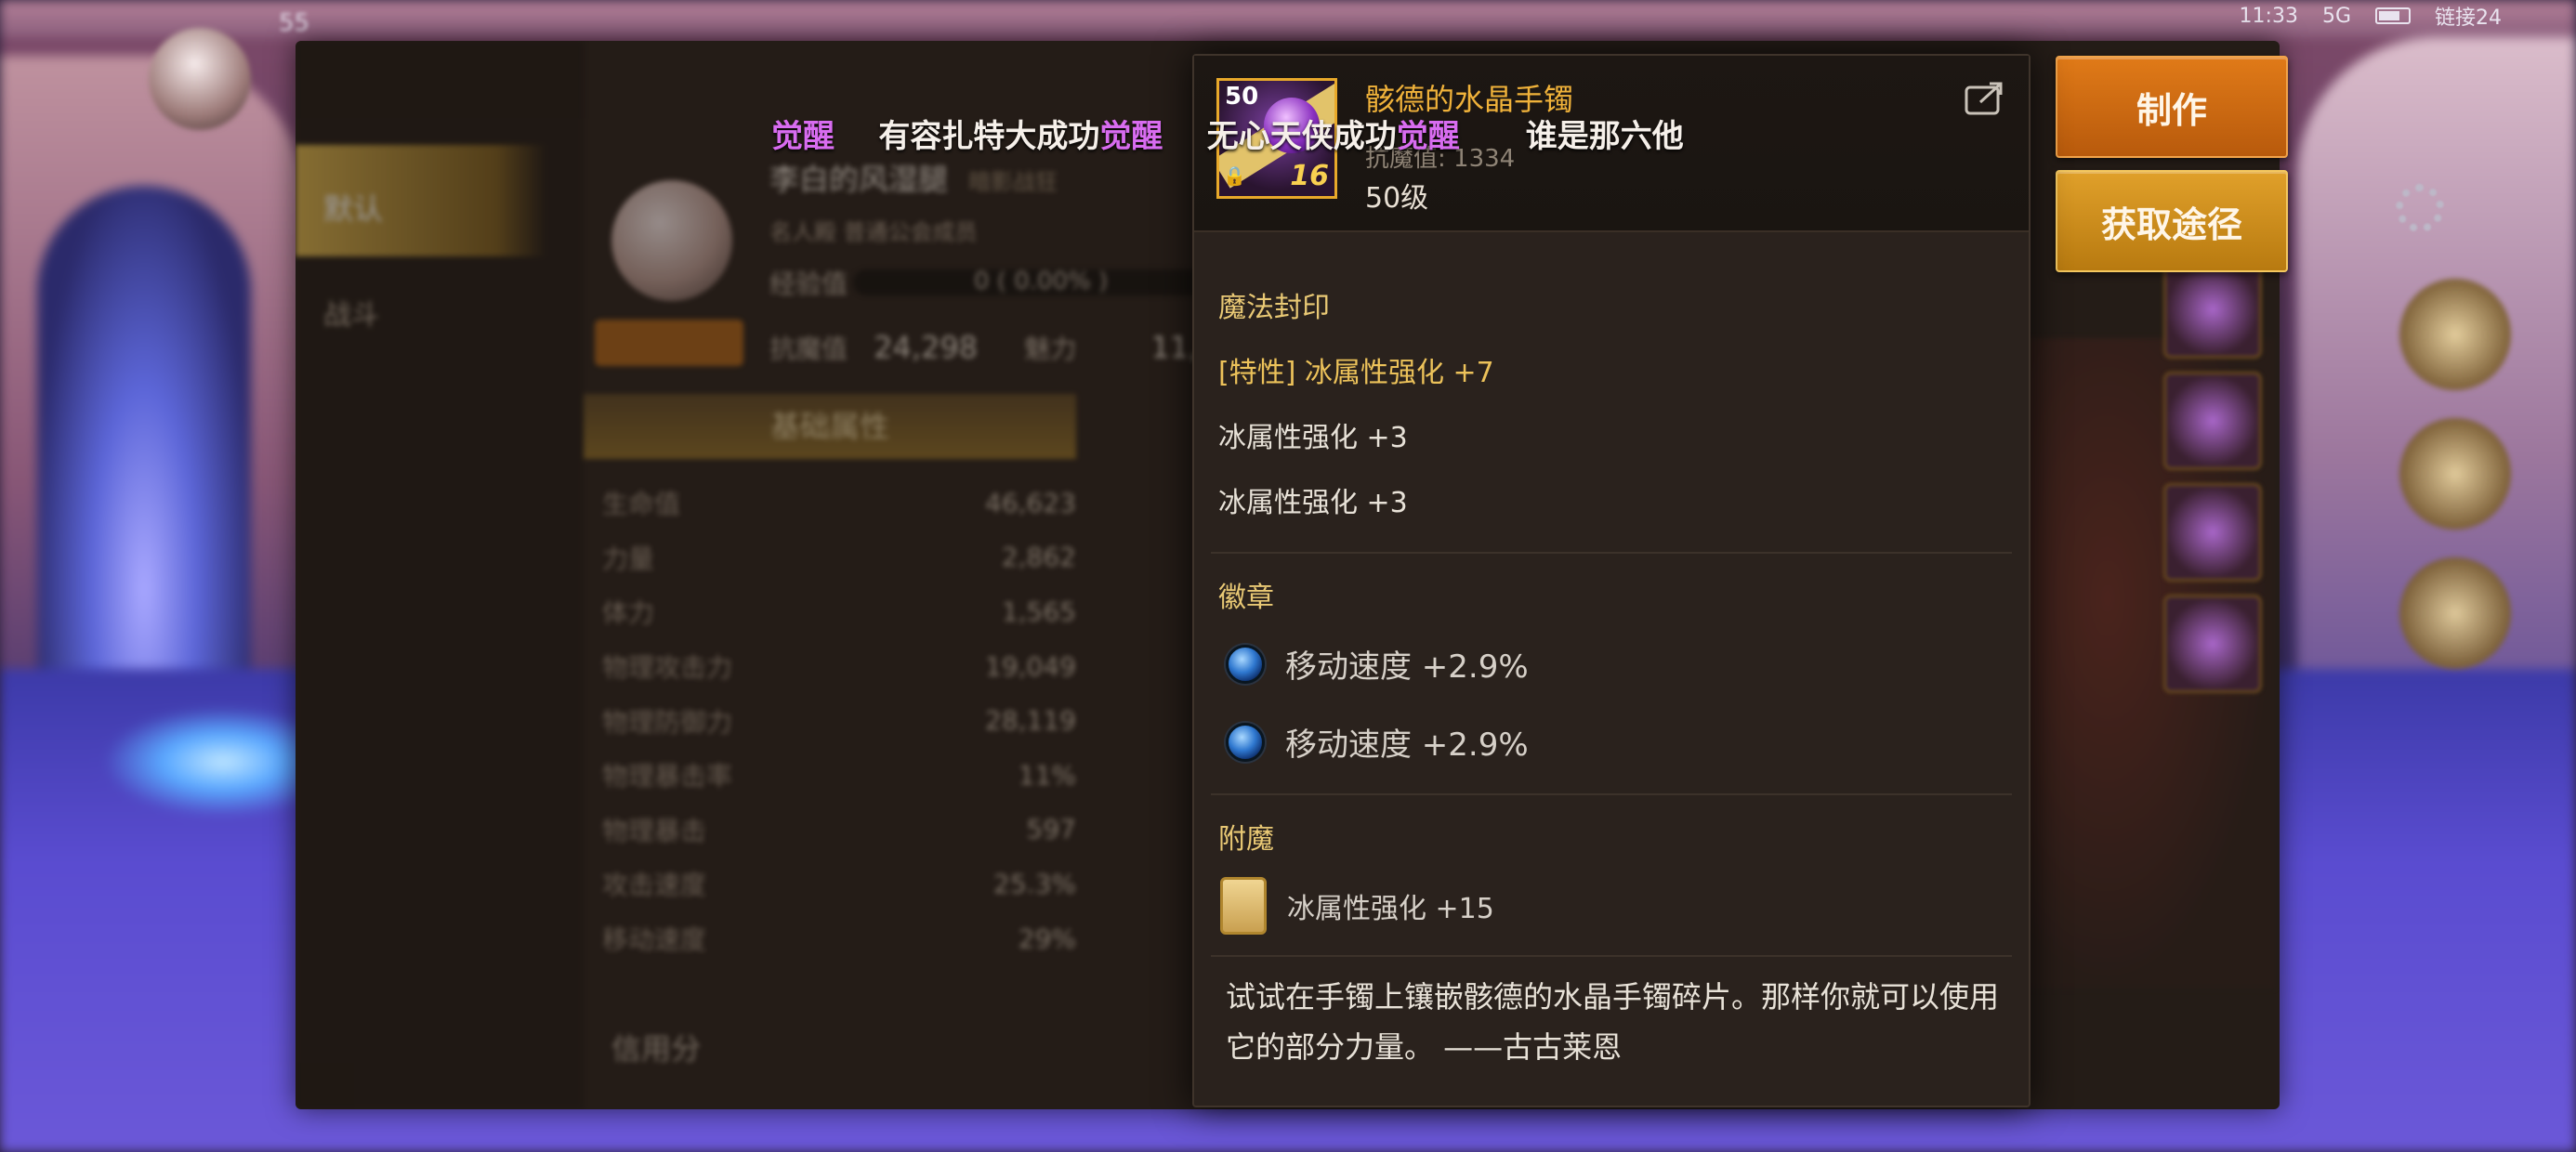 The image size is (2576, 1152). I want to click on tab-default: 默认, so click(421, 200).